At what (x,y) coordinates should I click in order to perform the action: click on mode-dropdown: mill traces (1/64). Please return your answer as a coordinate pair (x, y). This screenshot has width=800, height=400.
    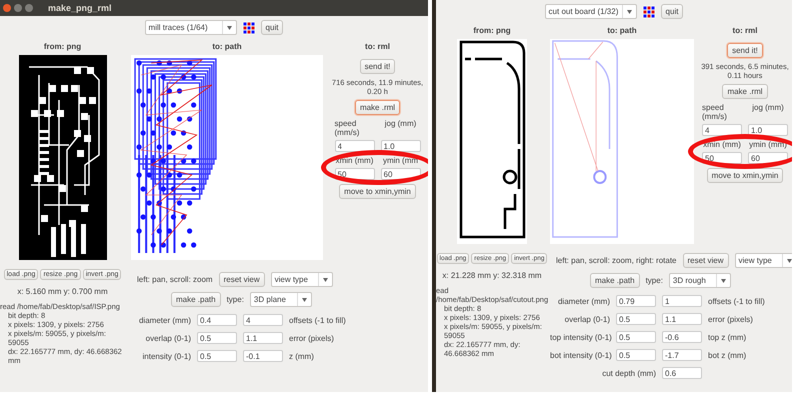
    Looking at the image, I should click on (190, 27).